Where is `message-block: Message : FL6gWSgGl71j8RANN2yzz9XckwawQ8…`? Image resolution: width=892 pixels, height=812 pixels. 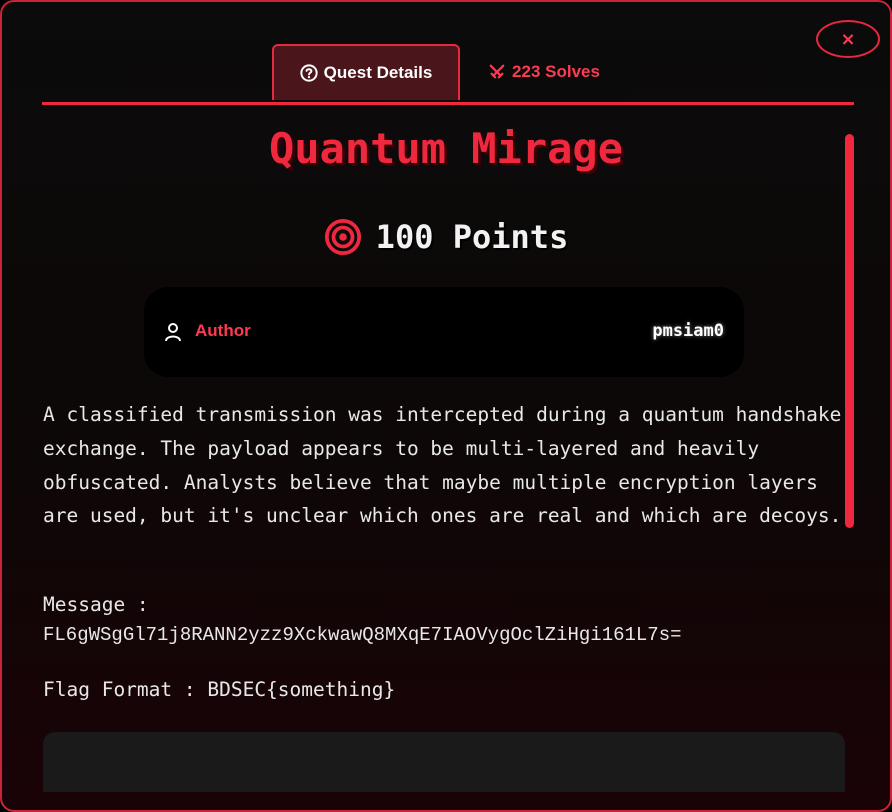 message-block: Message : FL6gWSgGl71j8RANN2yzz9XckwawQ8… is located at coordinates (448, 620).